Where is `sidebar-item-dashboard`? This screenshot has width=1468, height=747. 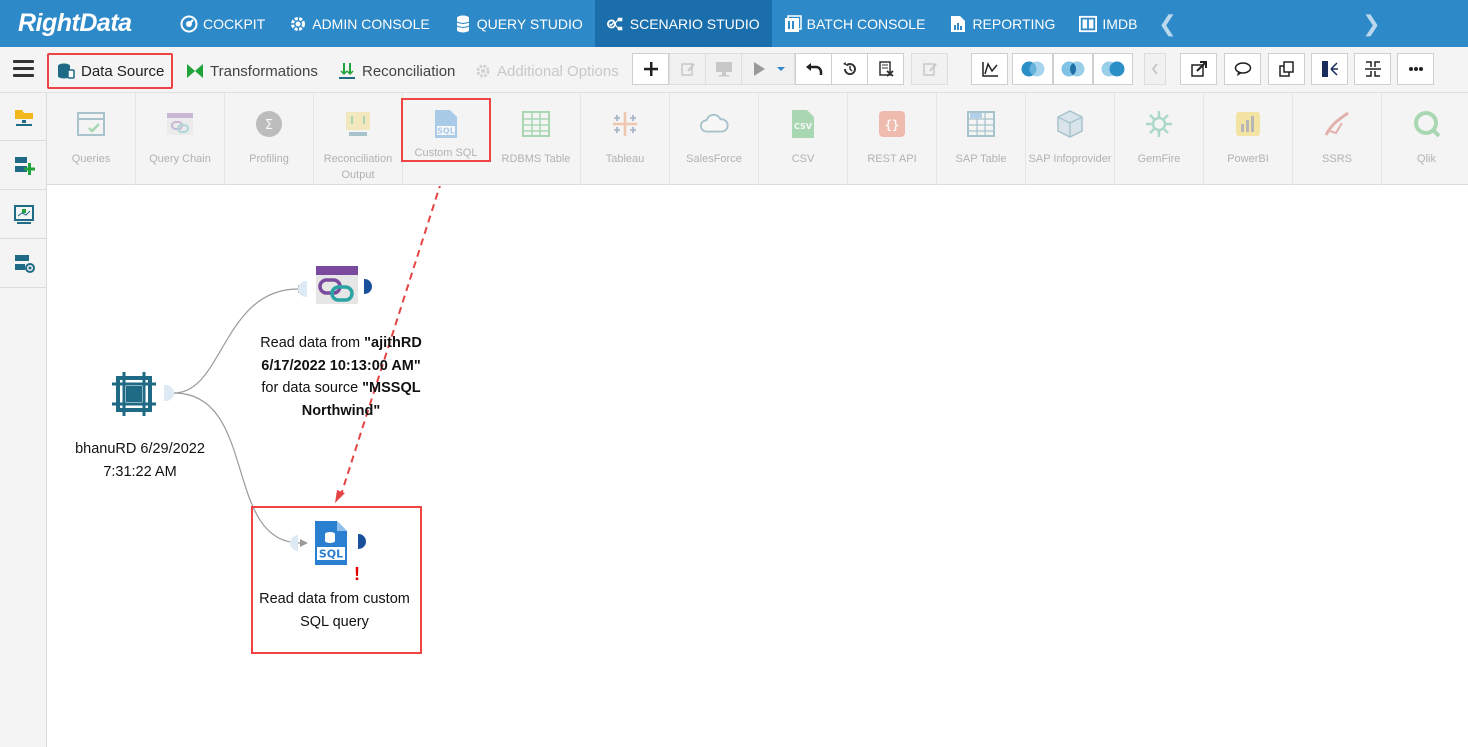
sidebar-item-dashboard is located at coordinates (23, 215).